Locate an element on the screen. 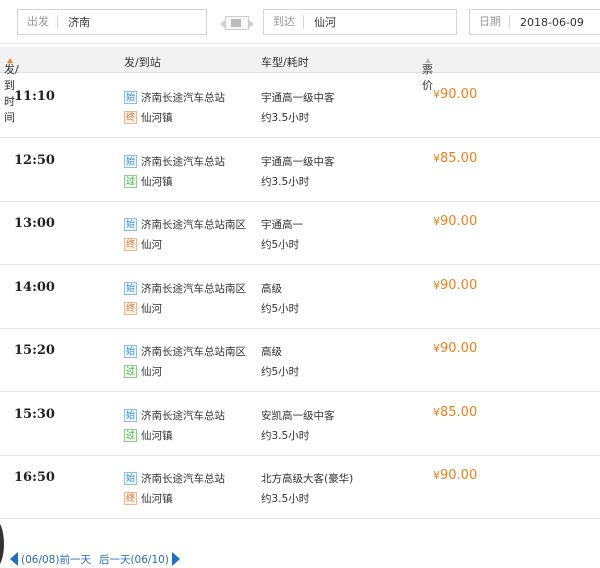 Image resolution: width=600 pixels, height=568 pixels. departure-label: 出发 is located at coordinates (38, 22).